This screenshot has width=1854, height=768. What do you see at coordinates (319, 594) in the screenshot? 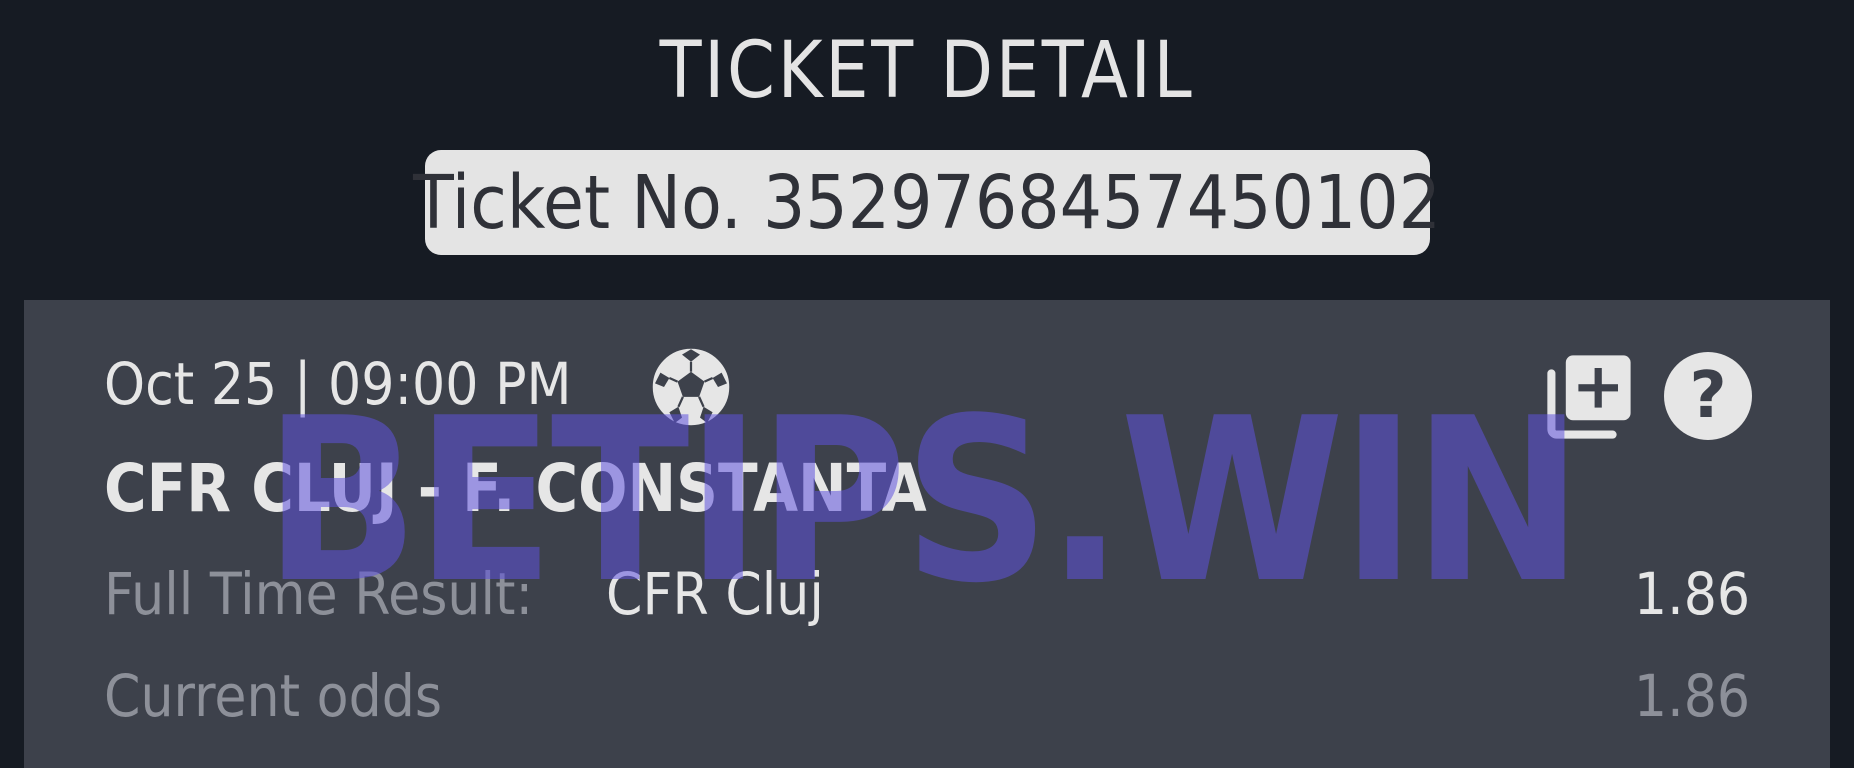
I see `market-label: Full Time Result:` at bounding box center [319, 594].